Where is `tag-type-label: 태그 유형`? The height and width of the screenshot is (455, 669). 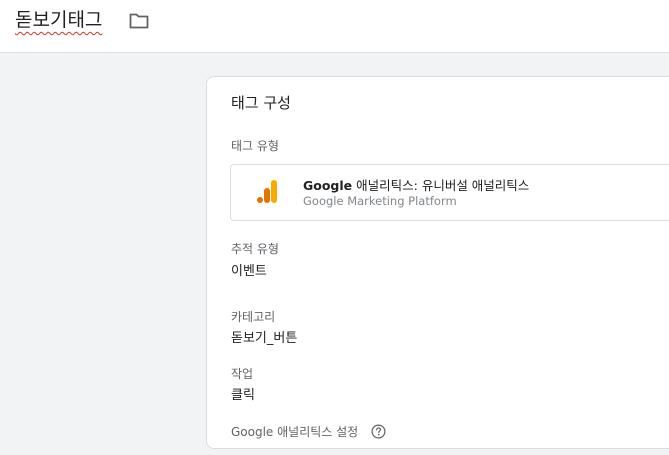
tag-type-label: 태그 유형 is located at coordinates (255, 146).